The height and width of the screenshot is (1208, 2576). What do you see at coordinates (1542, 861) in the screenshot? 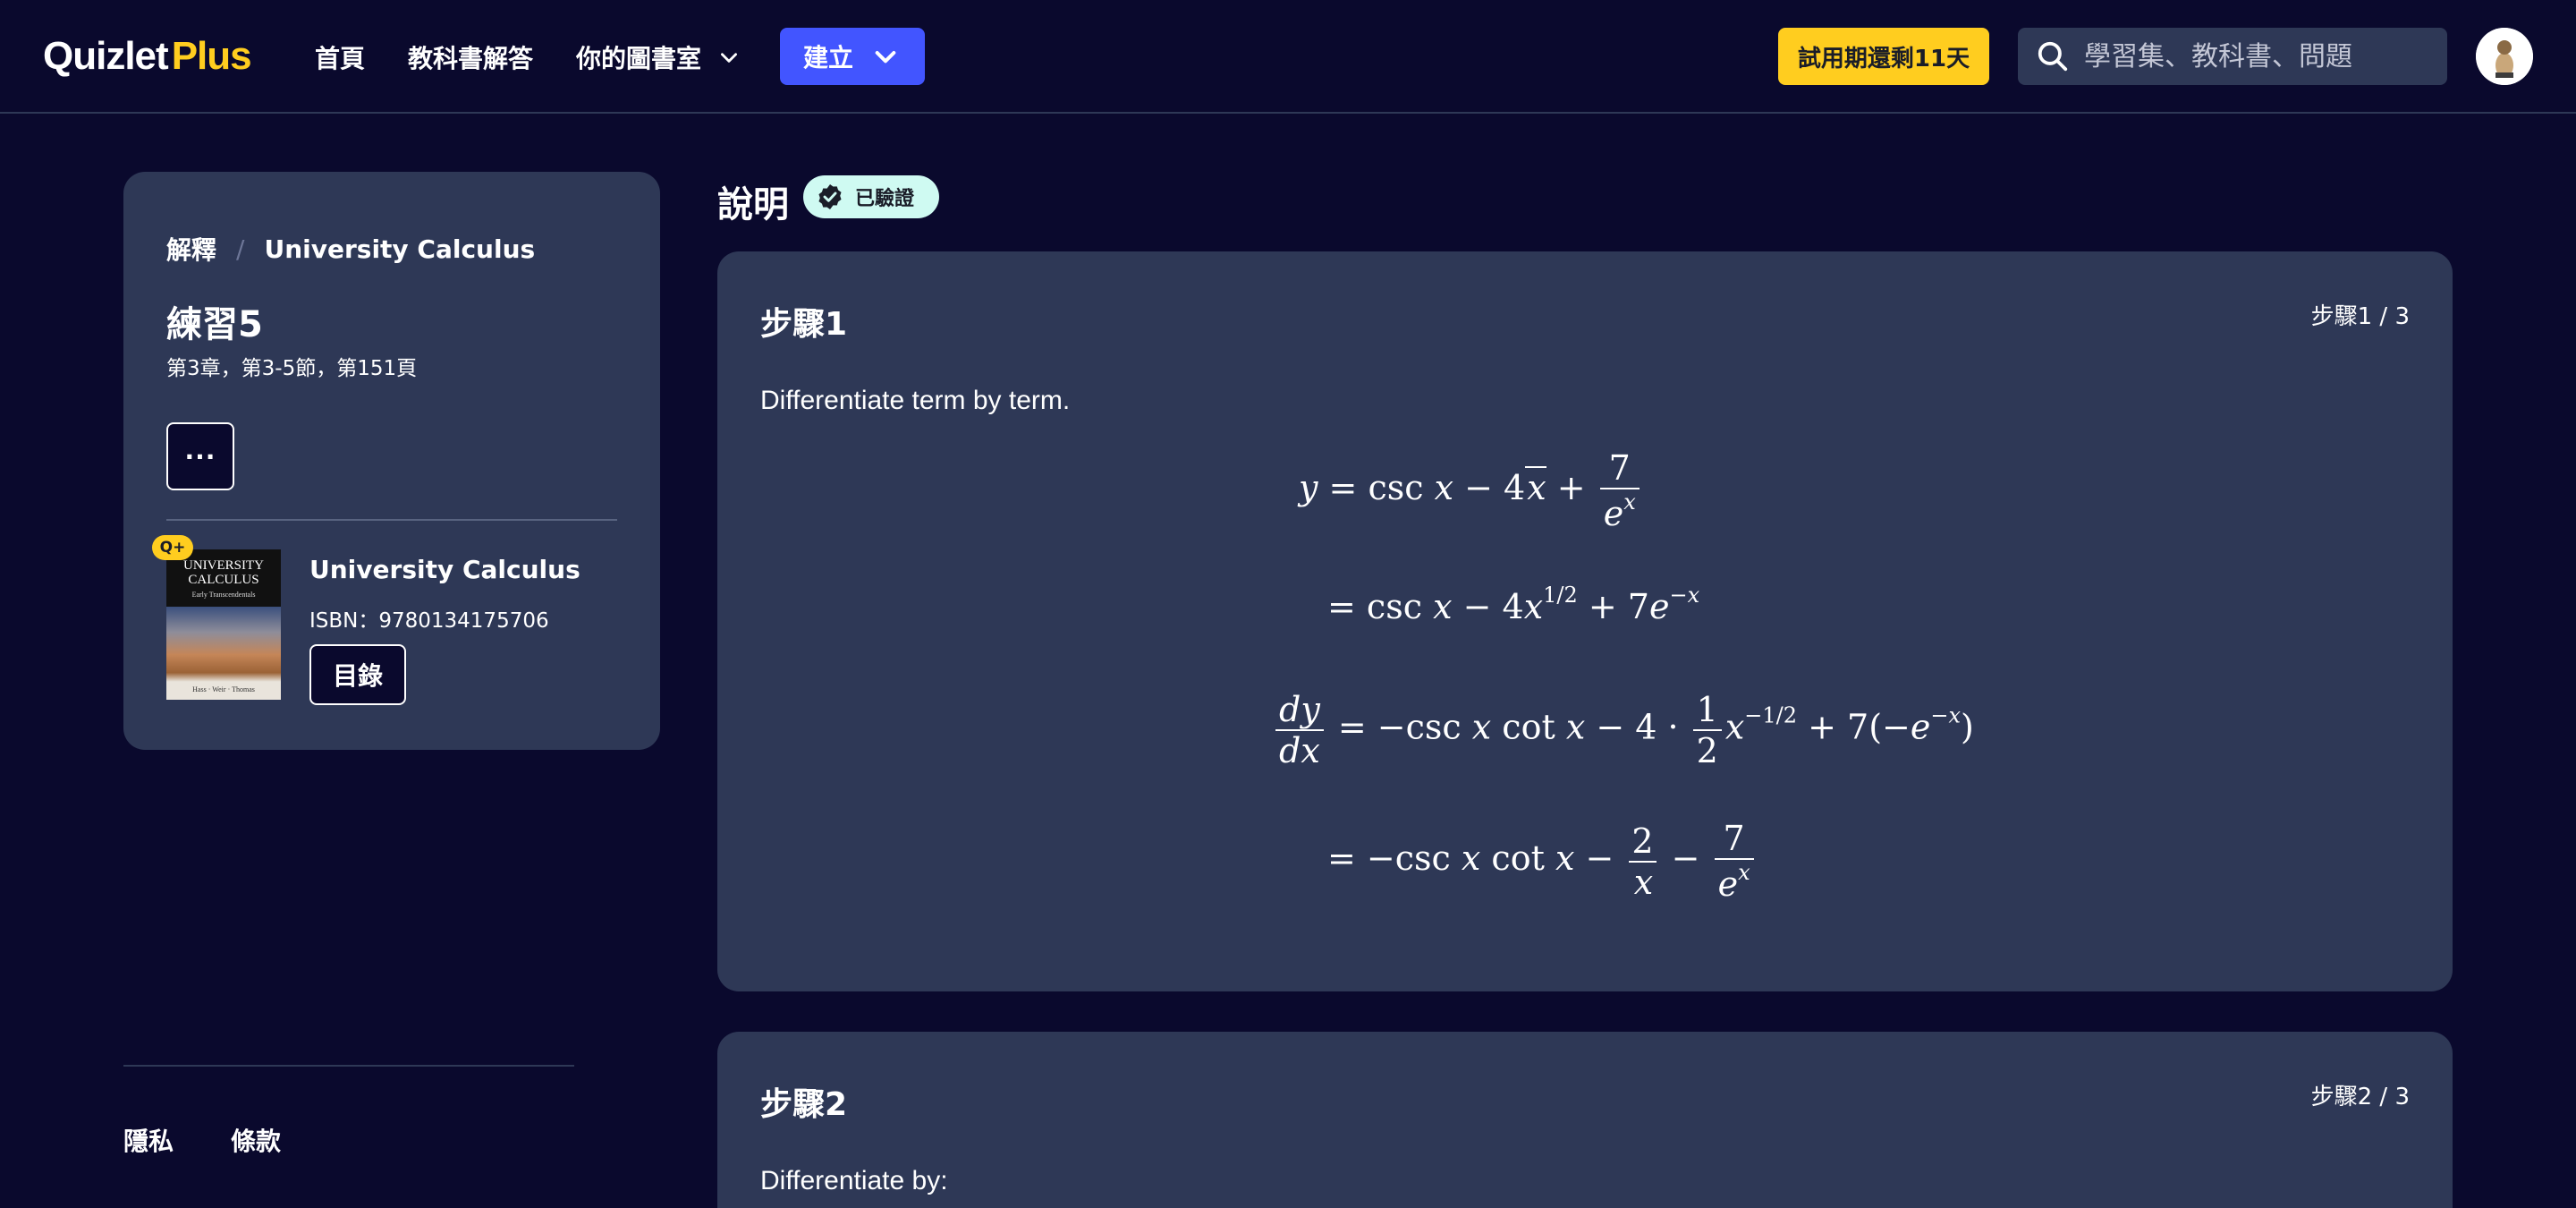
I see `equation-line-4: = −csc x cot x − 2x − 7 ex` at bounding box center [1542, 861].